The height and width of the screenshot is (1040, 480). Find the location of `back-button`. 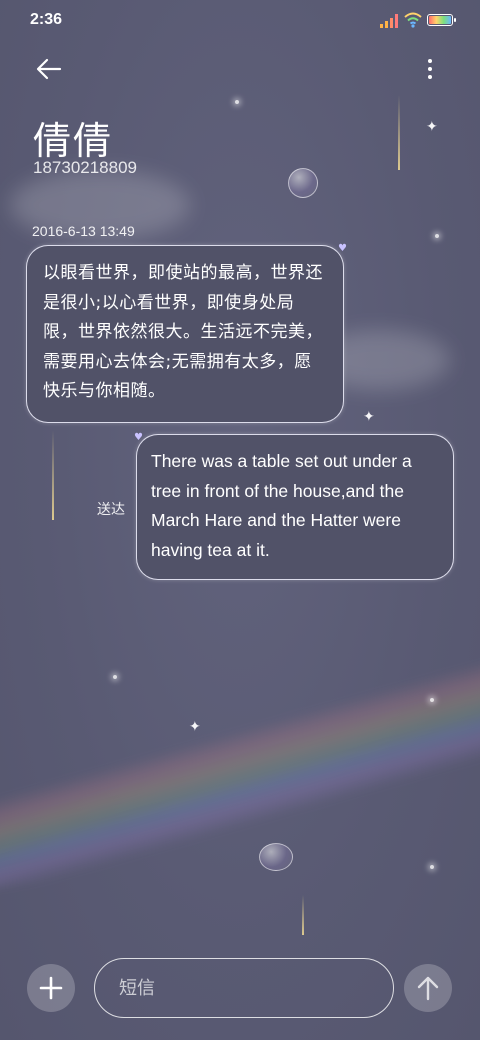

back-button is located at coordinates (48, 70).